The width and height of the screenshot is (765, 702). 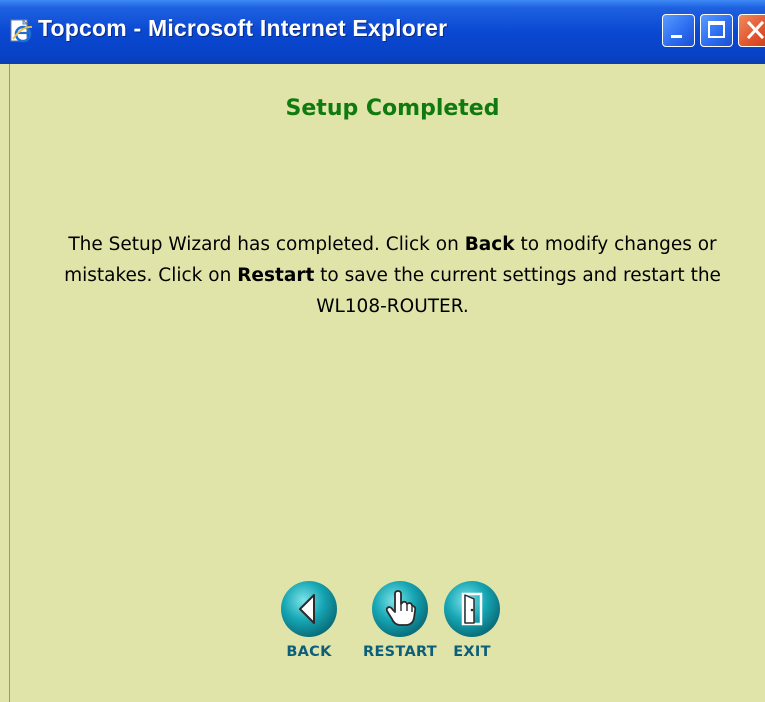 I want to click on message-restart-keyword: Restart, so click(x=276, y=275).